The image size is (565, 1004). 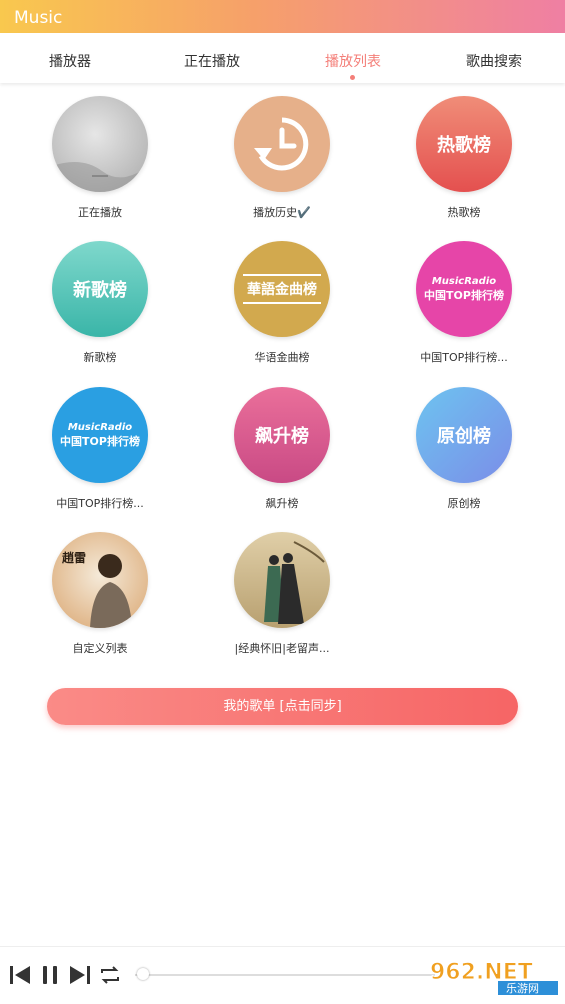 I want to click on playlist-cover: 華語金曲榜, so click(x=282, y=289).